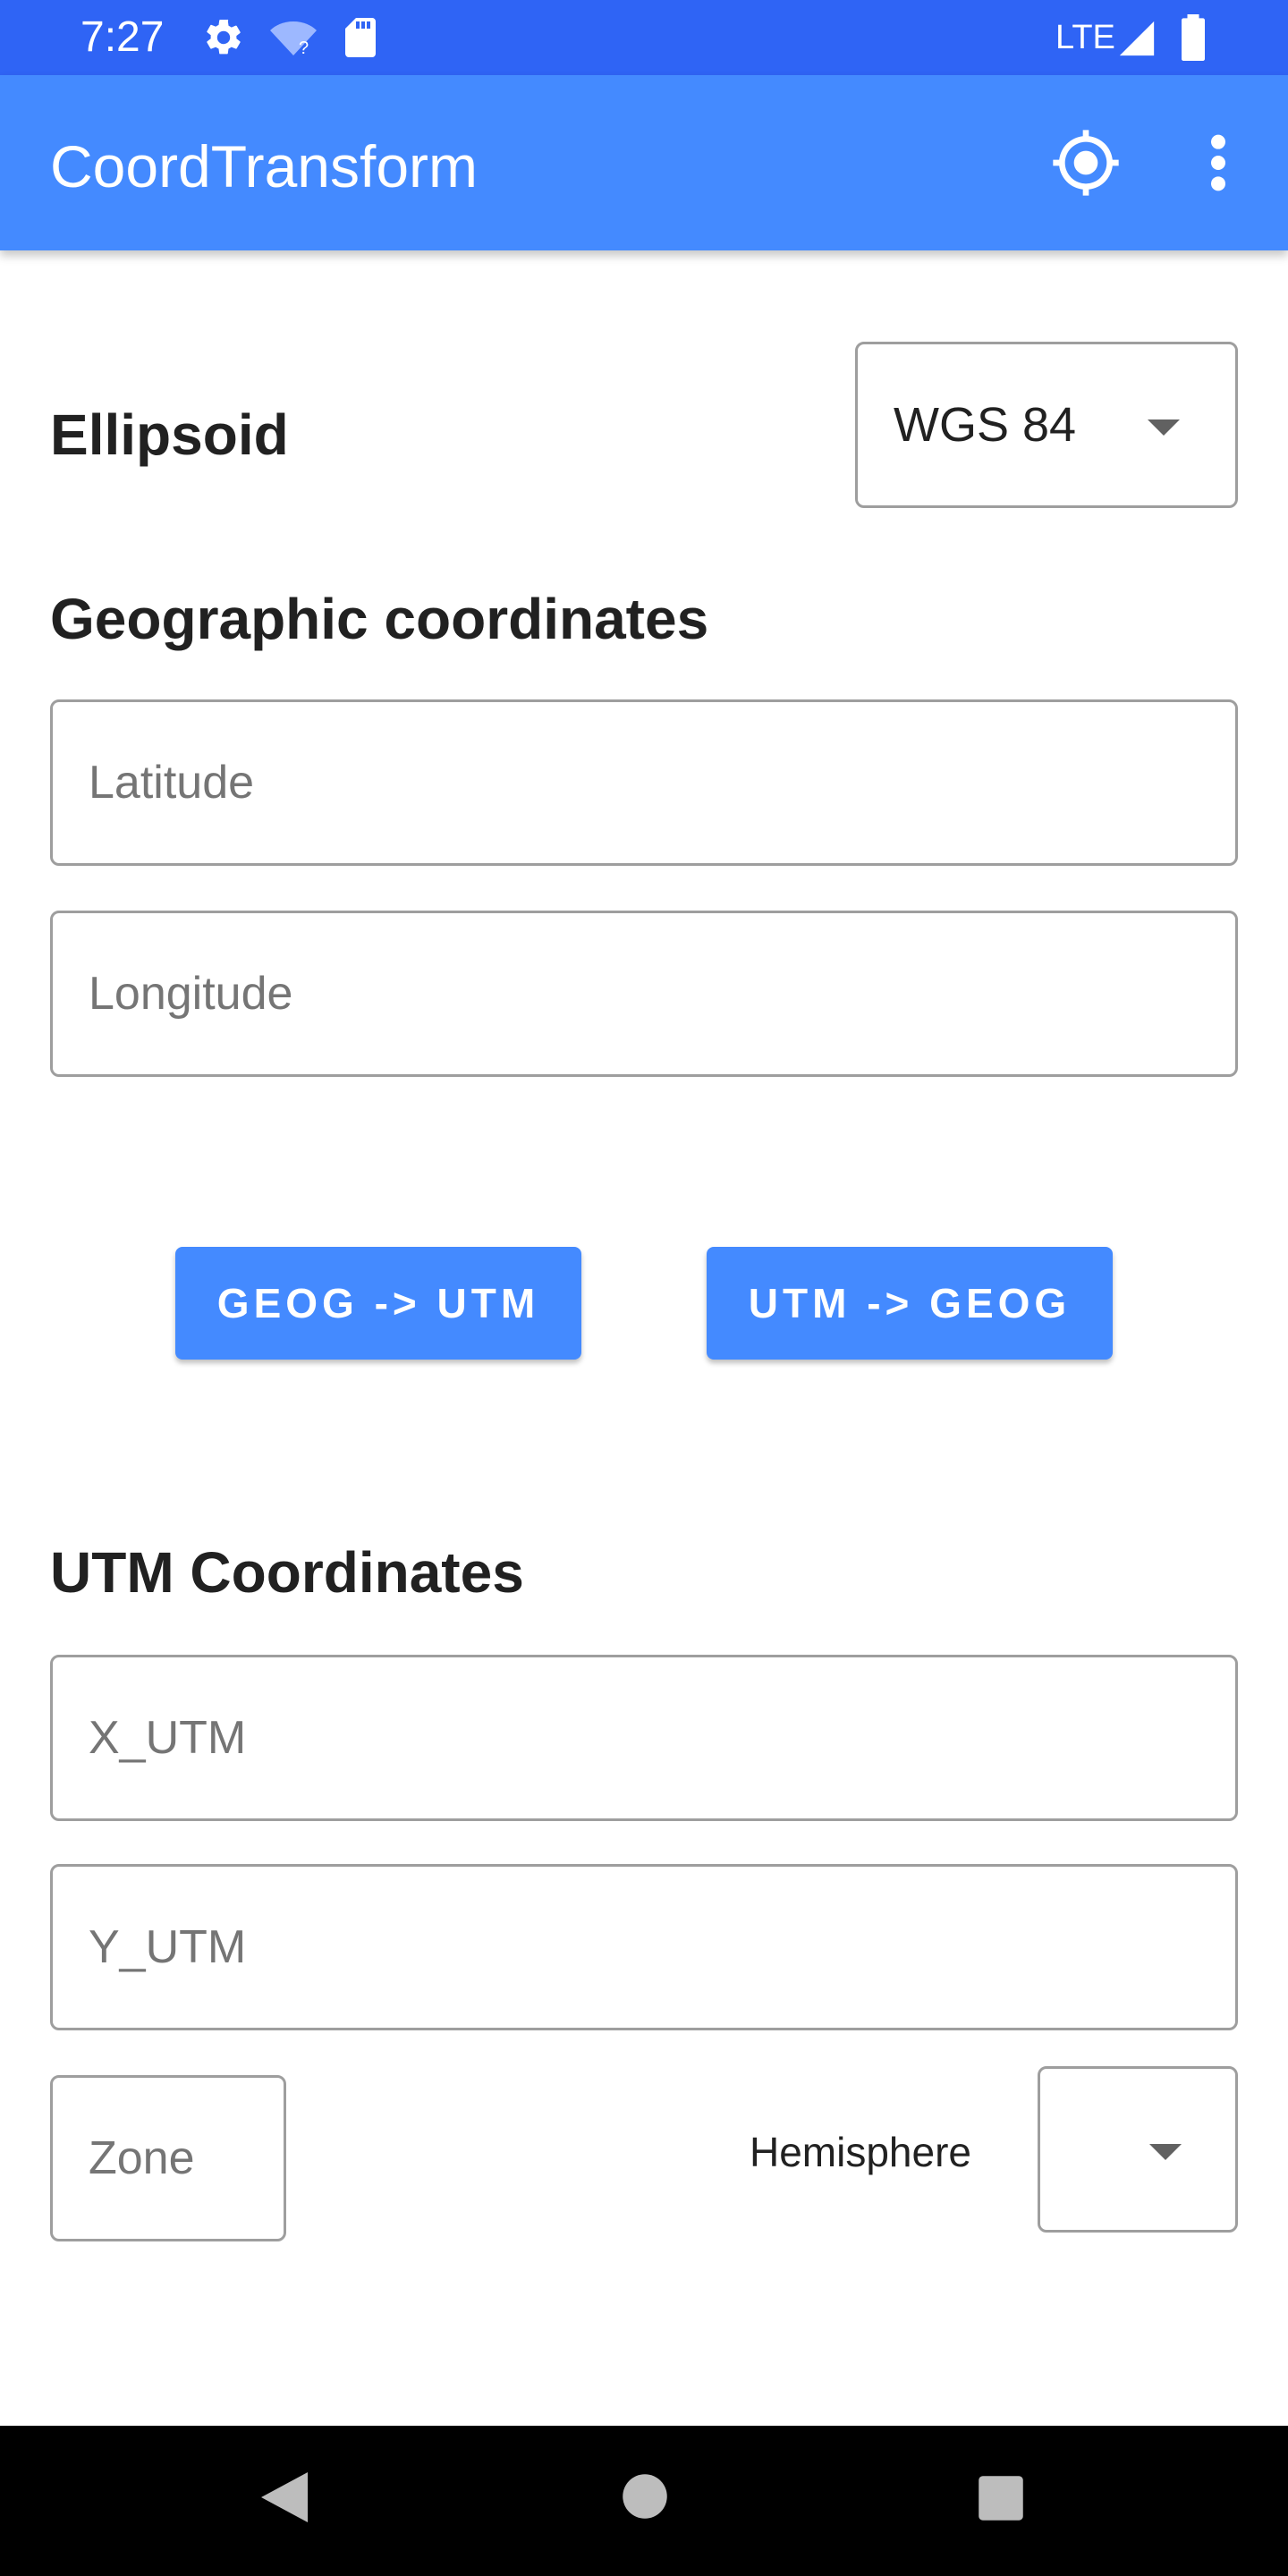  Describe the element at coordinates (169, 434) in the screenshot. I see `ellipsoid-label: Ellipsoid` at that location.